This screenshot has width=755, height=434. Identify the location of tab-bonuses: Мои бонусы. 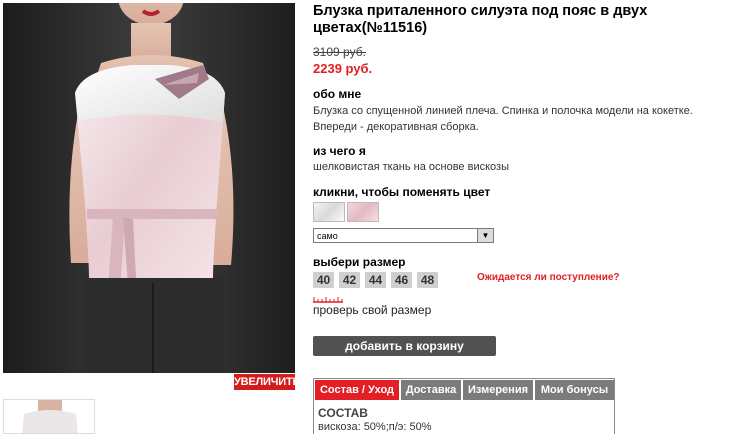
(574, 390).